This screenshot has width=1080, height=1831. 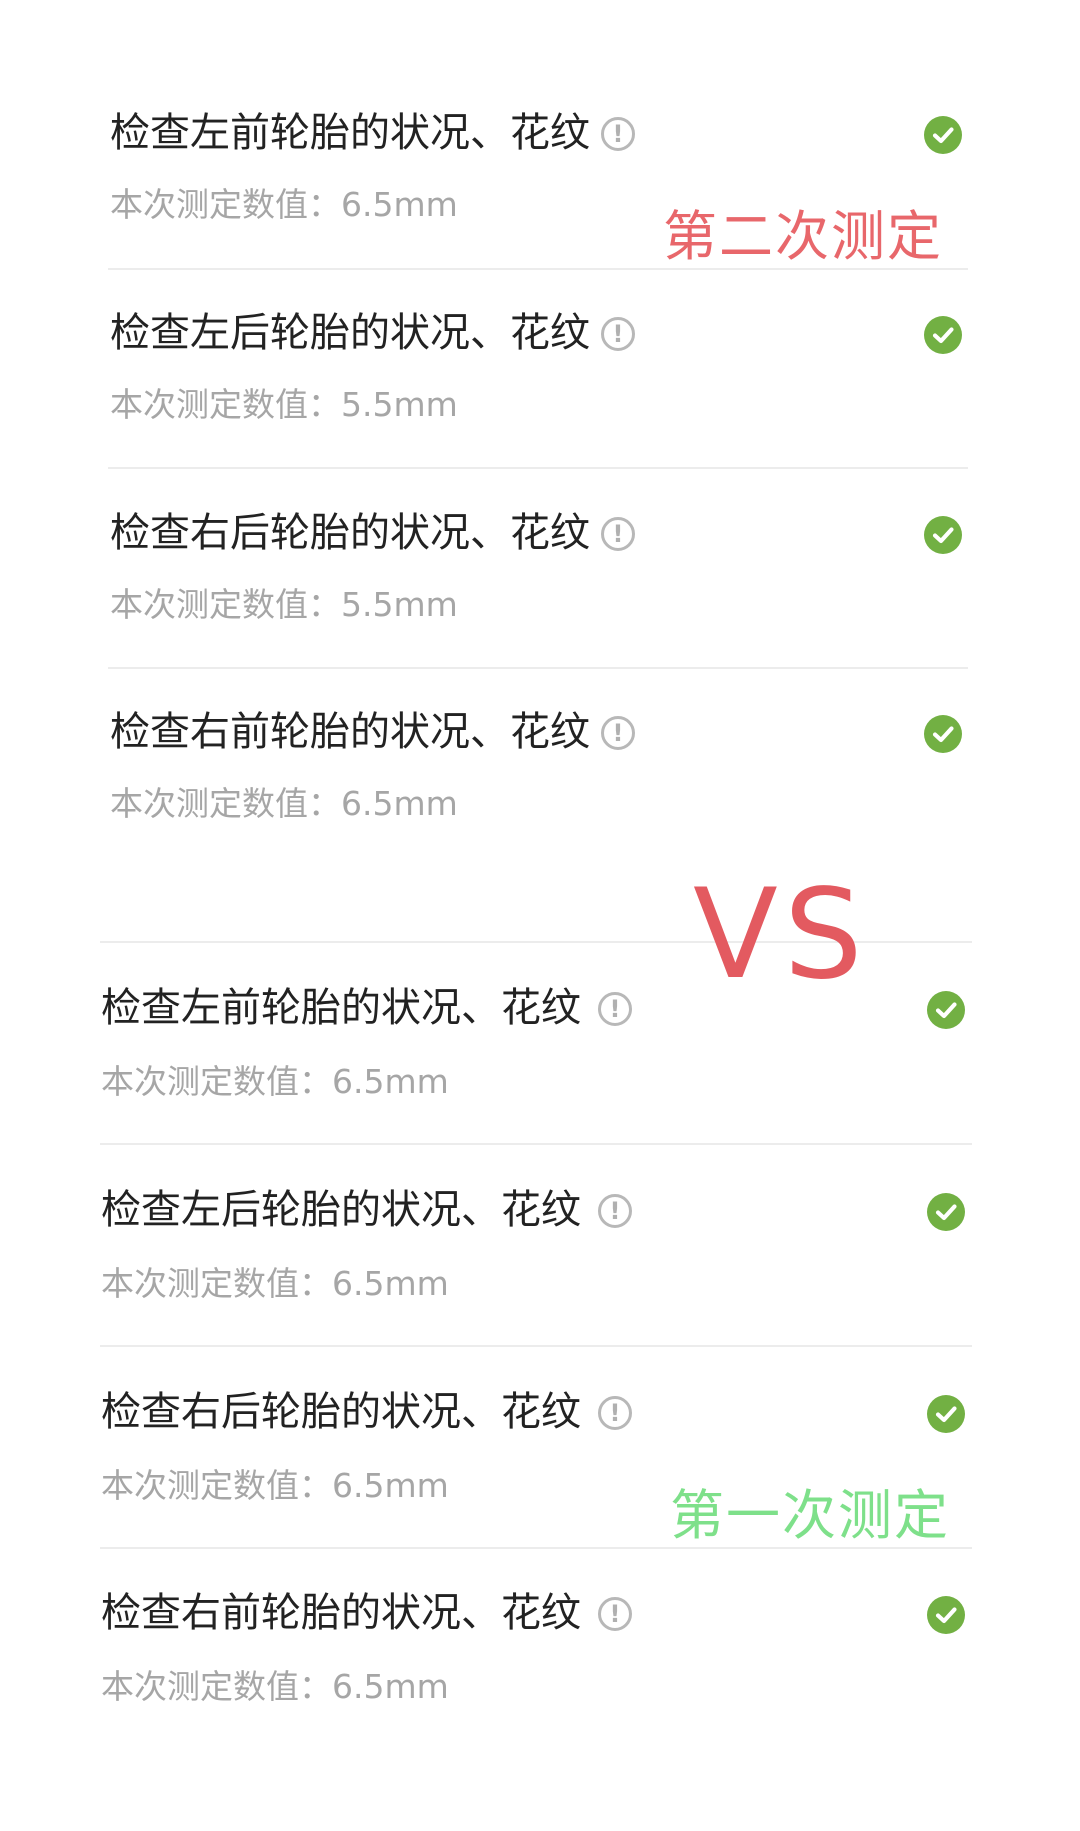 I want to click on second-measure-label: 第二次测定, so click(x=803, y=236).